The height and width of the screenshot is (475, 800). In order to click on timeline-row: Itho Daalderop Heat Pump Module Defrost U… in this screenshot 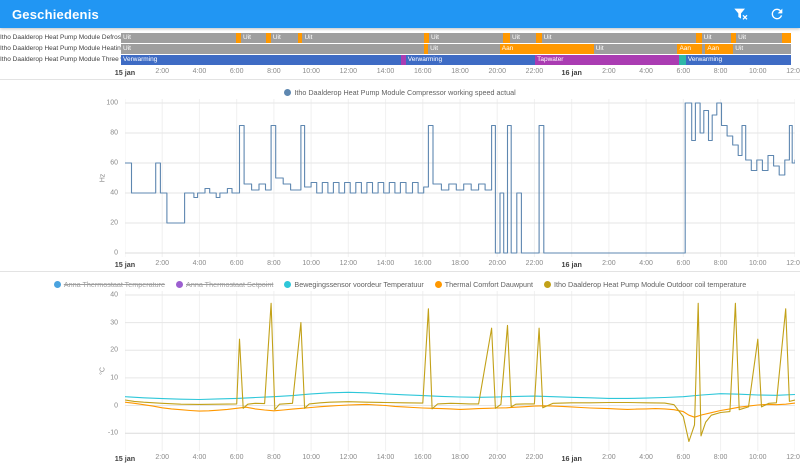, I will do `click(400, 37)`.